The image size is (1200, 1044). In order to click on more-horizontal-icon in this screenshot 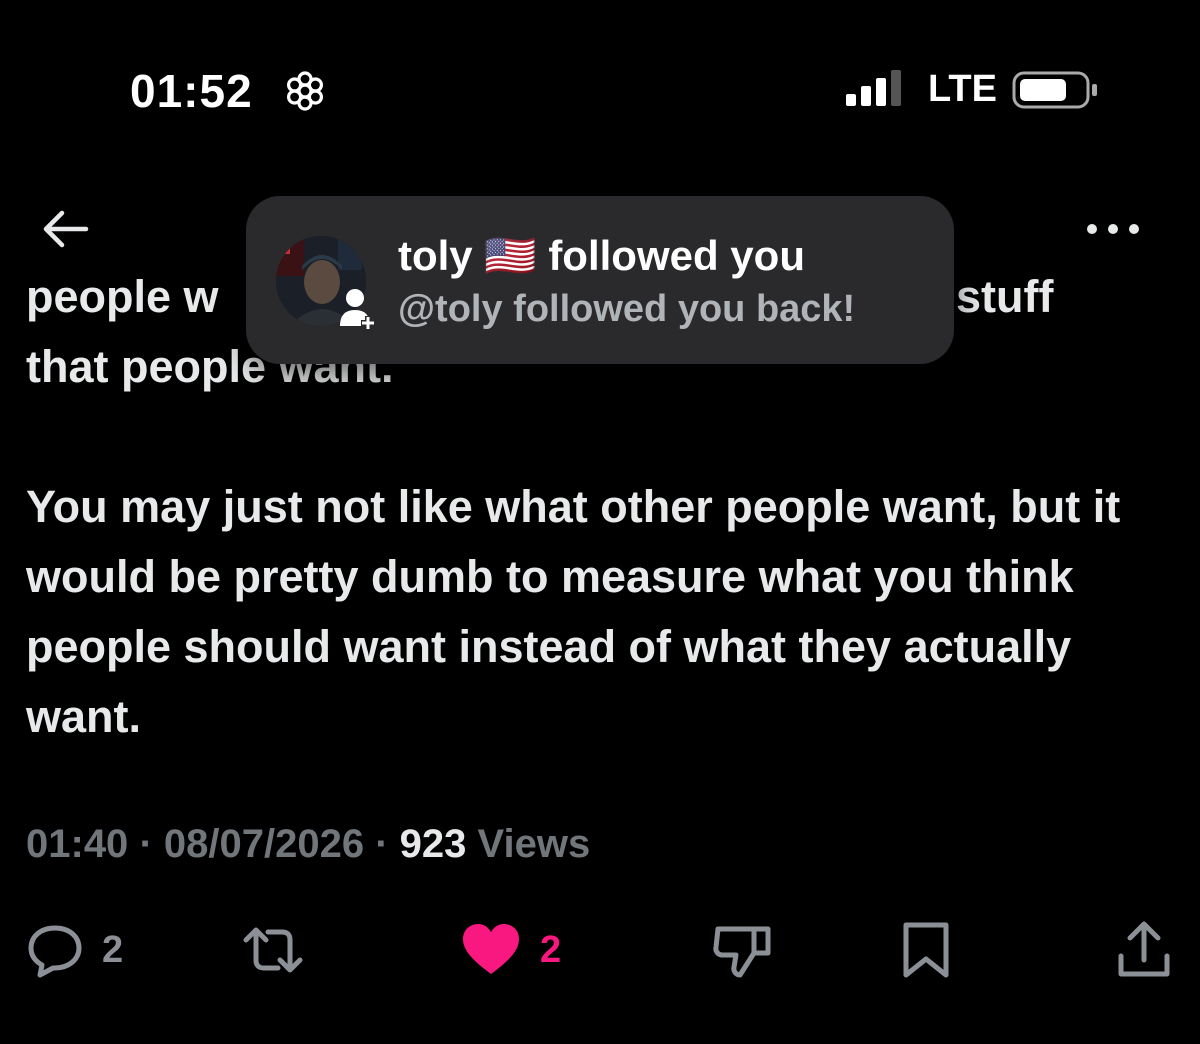, I will do `click(1113, 229)`.